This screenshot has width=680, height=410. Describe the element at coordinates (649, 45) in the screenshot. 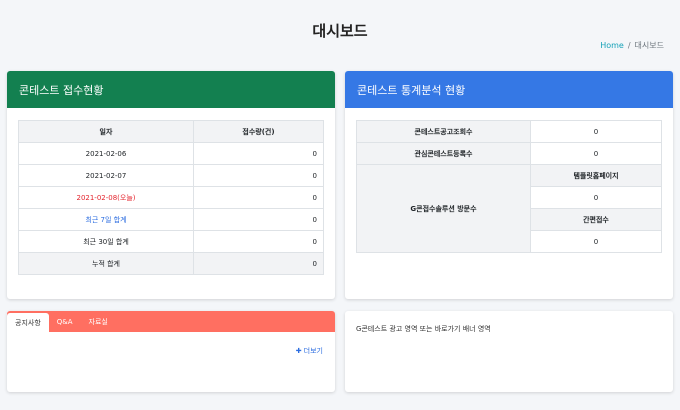

I see `breadcrumb-current: 대시보드` at that location.